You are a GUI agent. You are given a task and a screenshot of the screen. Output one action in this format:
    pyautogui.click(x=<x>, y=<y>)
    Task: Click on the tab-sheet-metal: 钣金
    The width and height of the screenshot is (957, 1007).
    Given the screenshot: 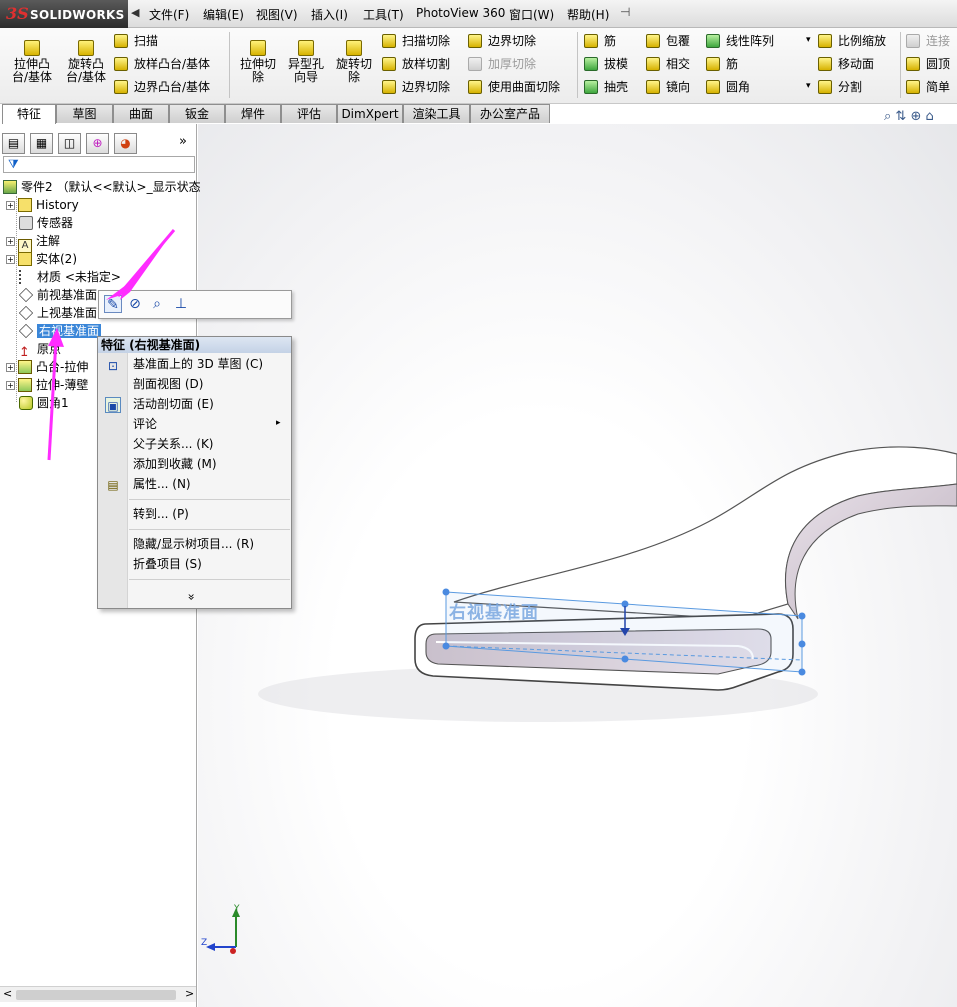 What is the action you would take?
    pyautogui.click(x=197, y=113)
    